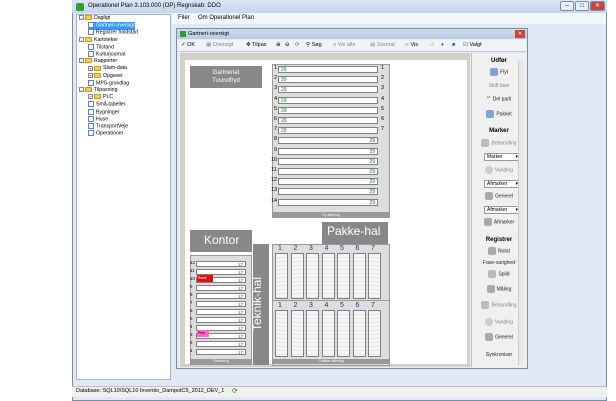 The width and height of the screenshot is (616, 401). Describe the element at coordinates (314, 45) in the screenshot. I see `sog-button: ⚲ Søg` at that location.